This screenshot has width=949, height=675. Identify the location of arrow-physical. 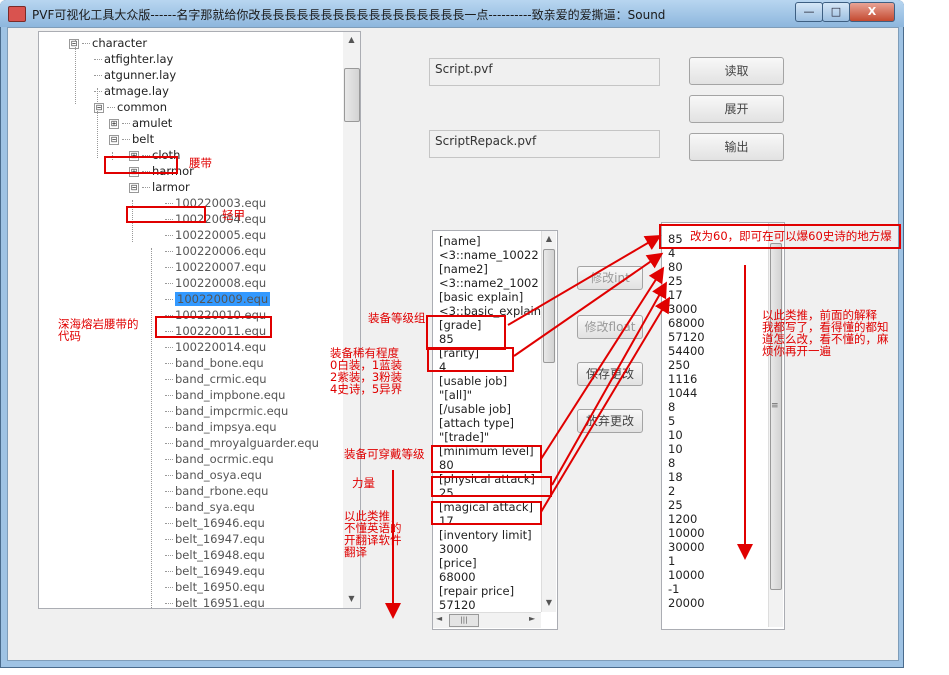
(609, 383).